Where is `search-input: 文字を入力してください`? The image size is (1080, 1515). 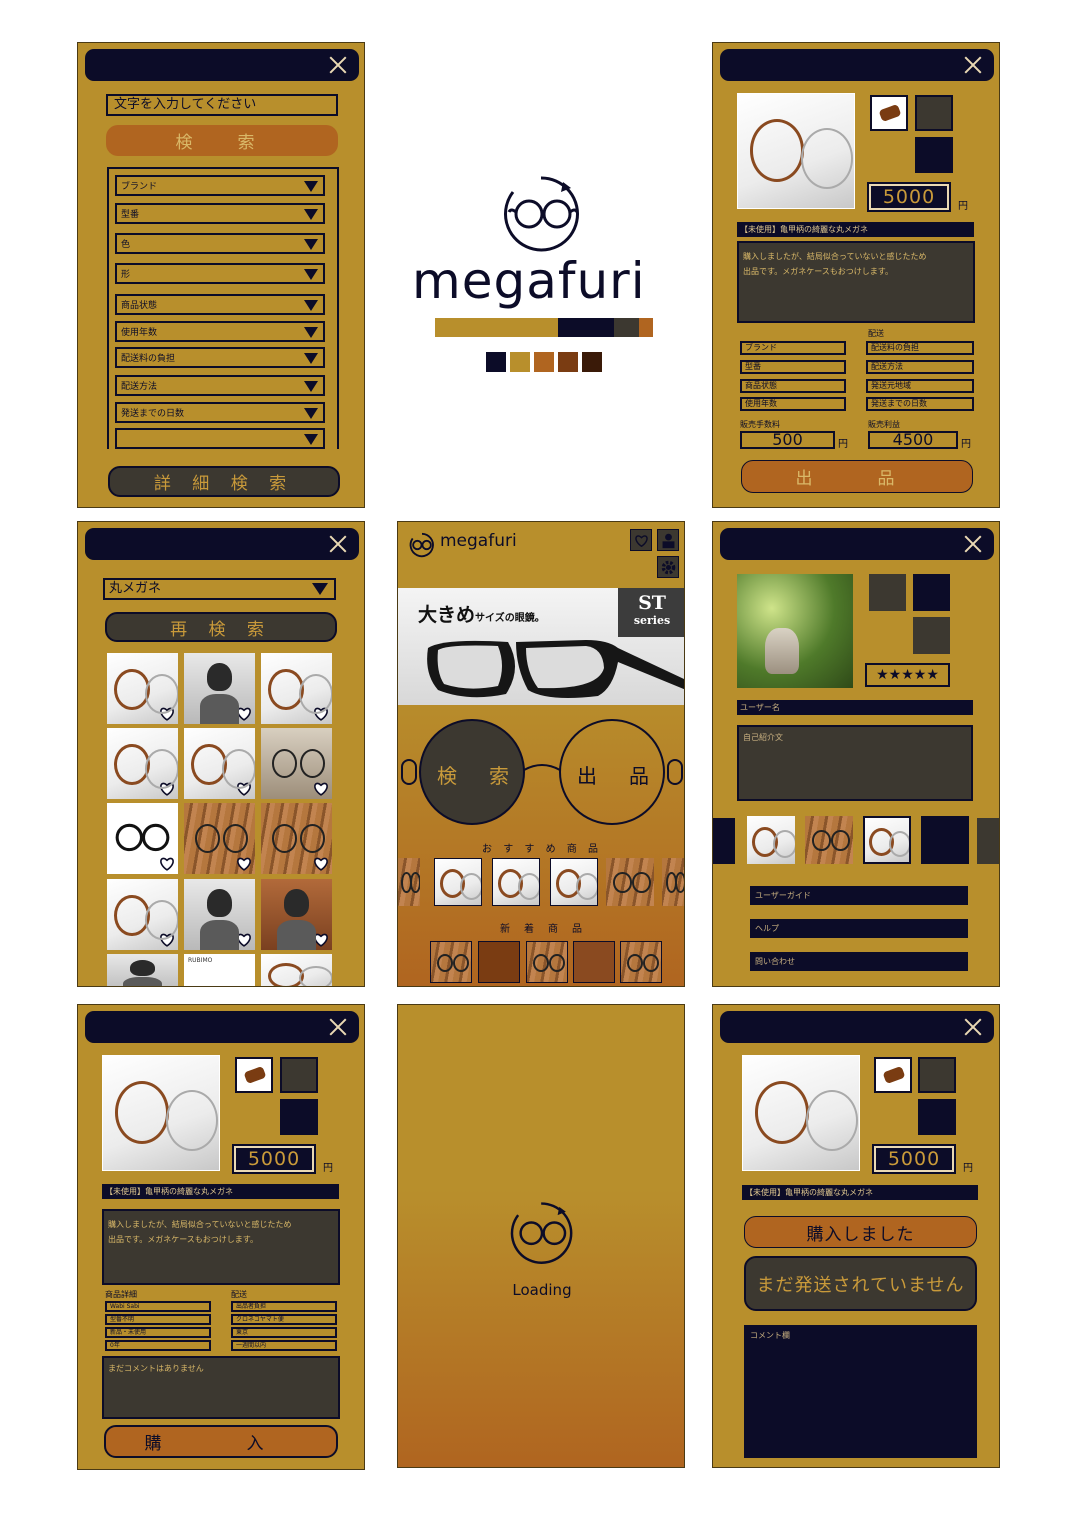
search-input: 文字を入力してください is located at coordinates (222, 105).